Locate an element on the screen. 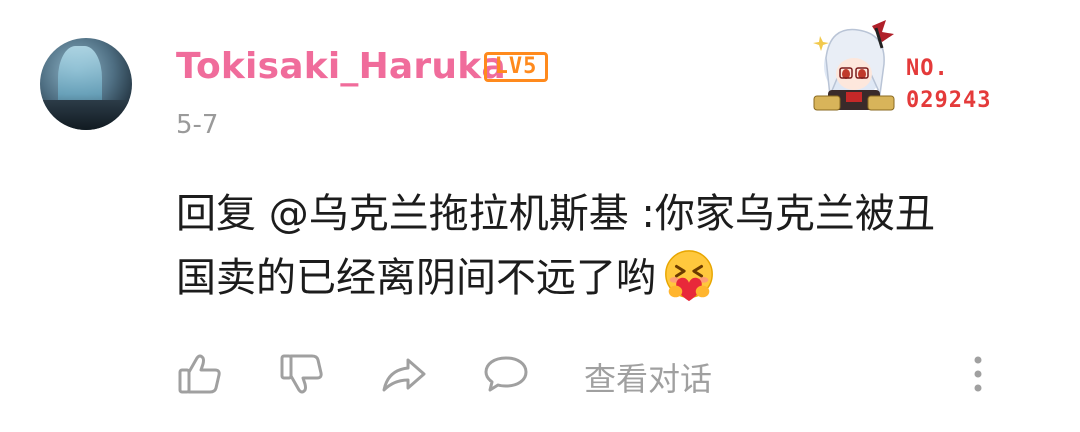 This screenshot has height=432, width=1080. hugging-heart-emoji-icon is located at coordinates (689, 276).